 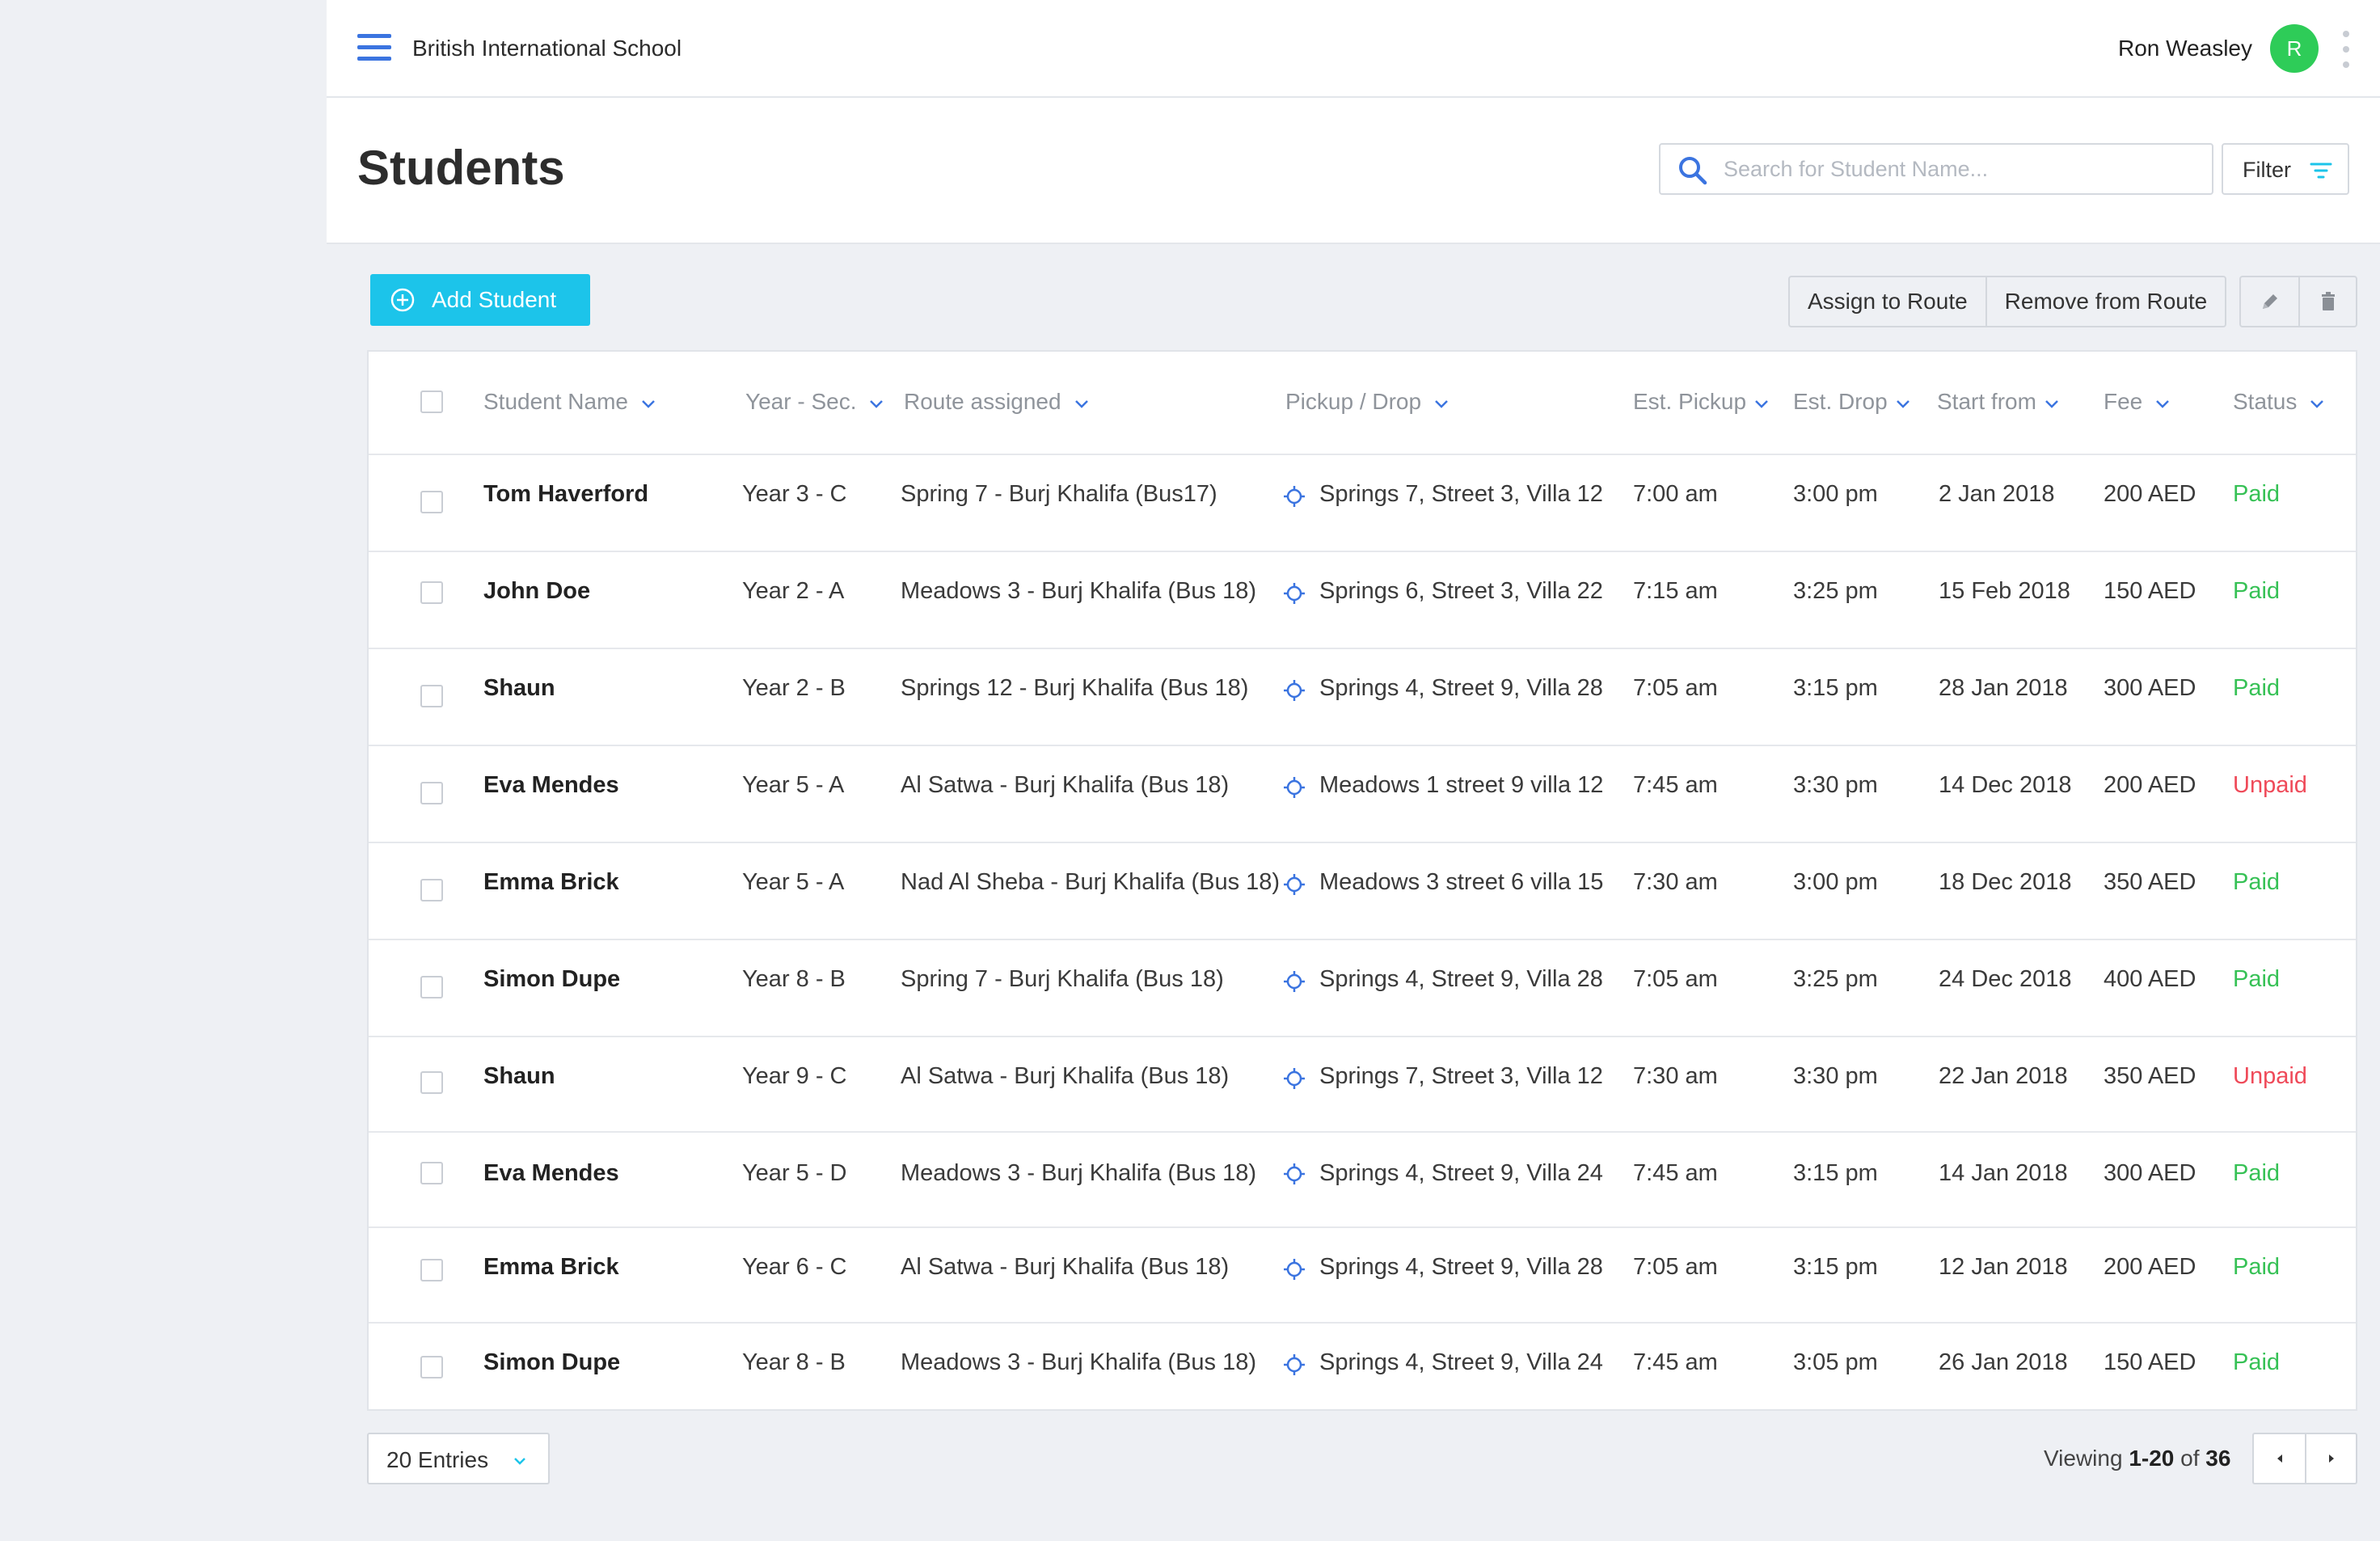 What do you see at coordinates (1836, 1076) in the screenshot?
I see `est-drop: 3:30 pm` at bounding box center [1836, 1076].